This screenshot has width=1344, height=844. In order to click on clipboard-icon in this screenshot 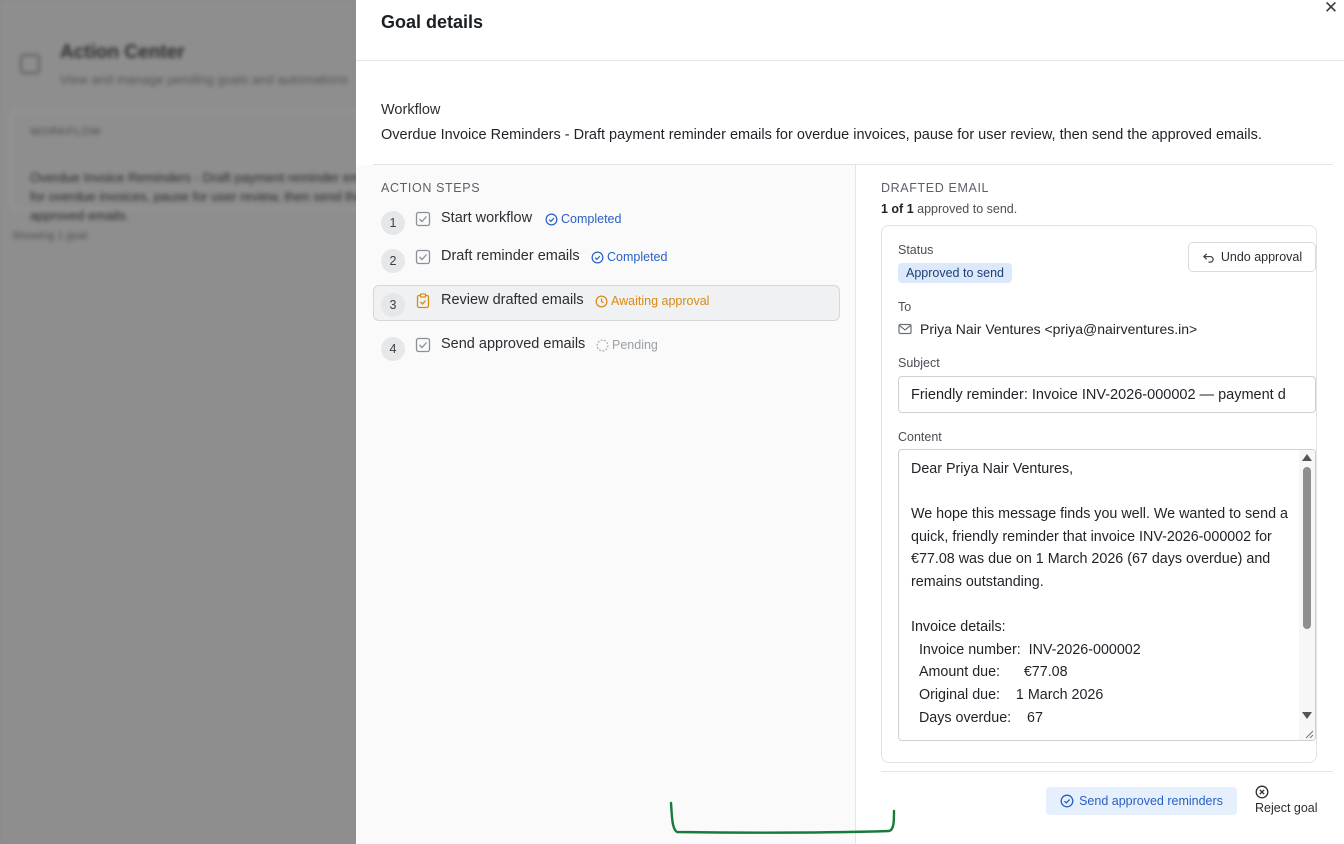, I will do `click(423, 301)`.